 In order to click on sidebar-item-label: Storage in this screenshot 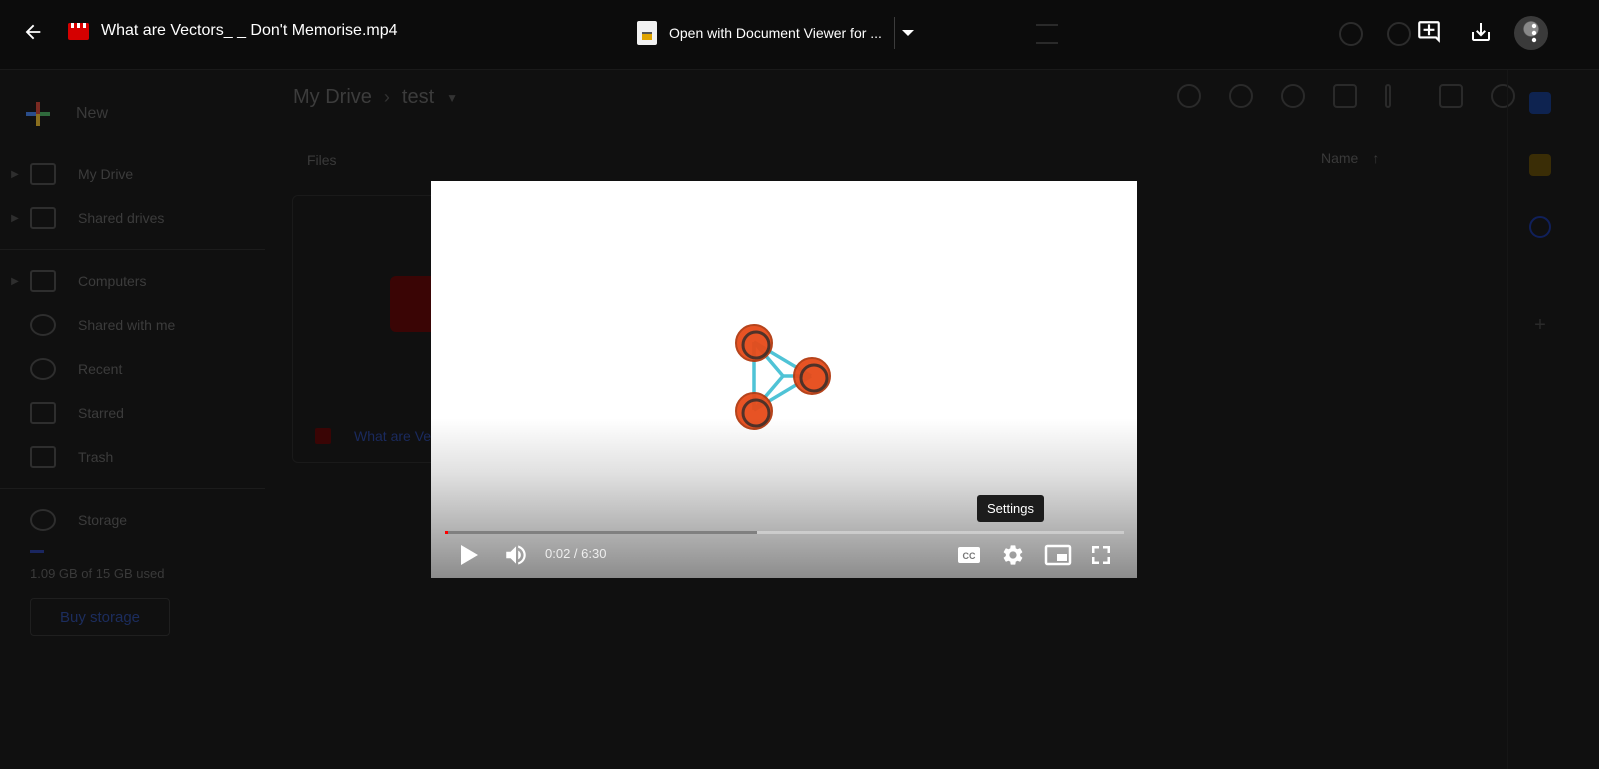, I will do `click(103, 520)`.